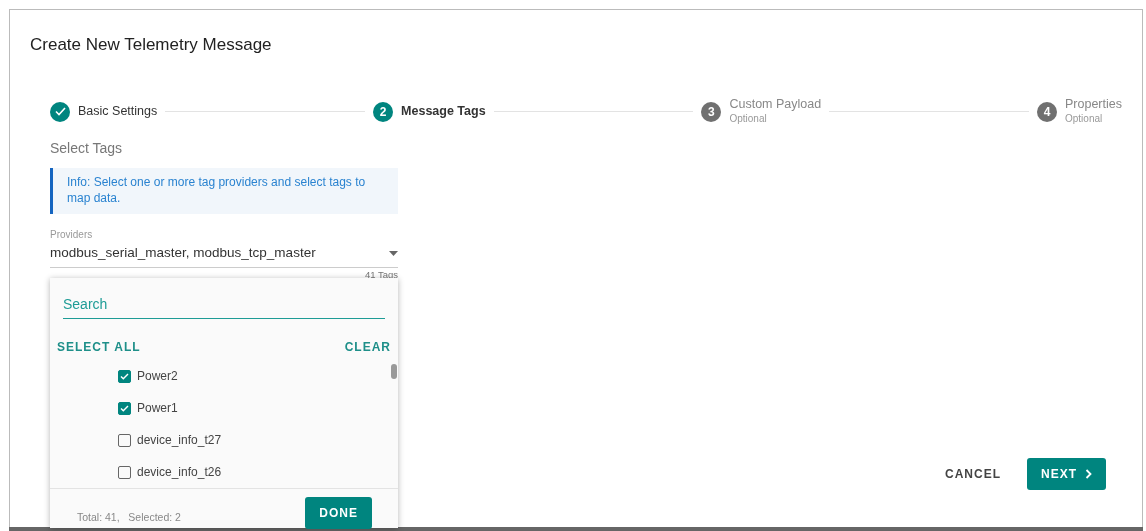  What do you see at coordinates (224, 255) in the screenshot?
I see `providers-select: modbus_serial_master, modbus_tcp_master` at bounding box center [224, 255].